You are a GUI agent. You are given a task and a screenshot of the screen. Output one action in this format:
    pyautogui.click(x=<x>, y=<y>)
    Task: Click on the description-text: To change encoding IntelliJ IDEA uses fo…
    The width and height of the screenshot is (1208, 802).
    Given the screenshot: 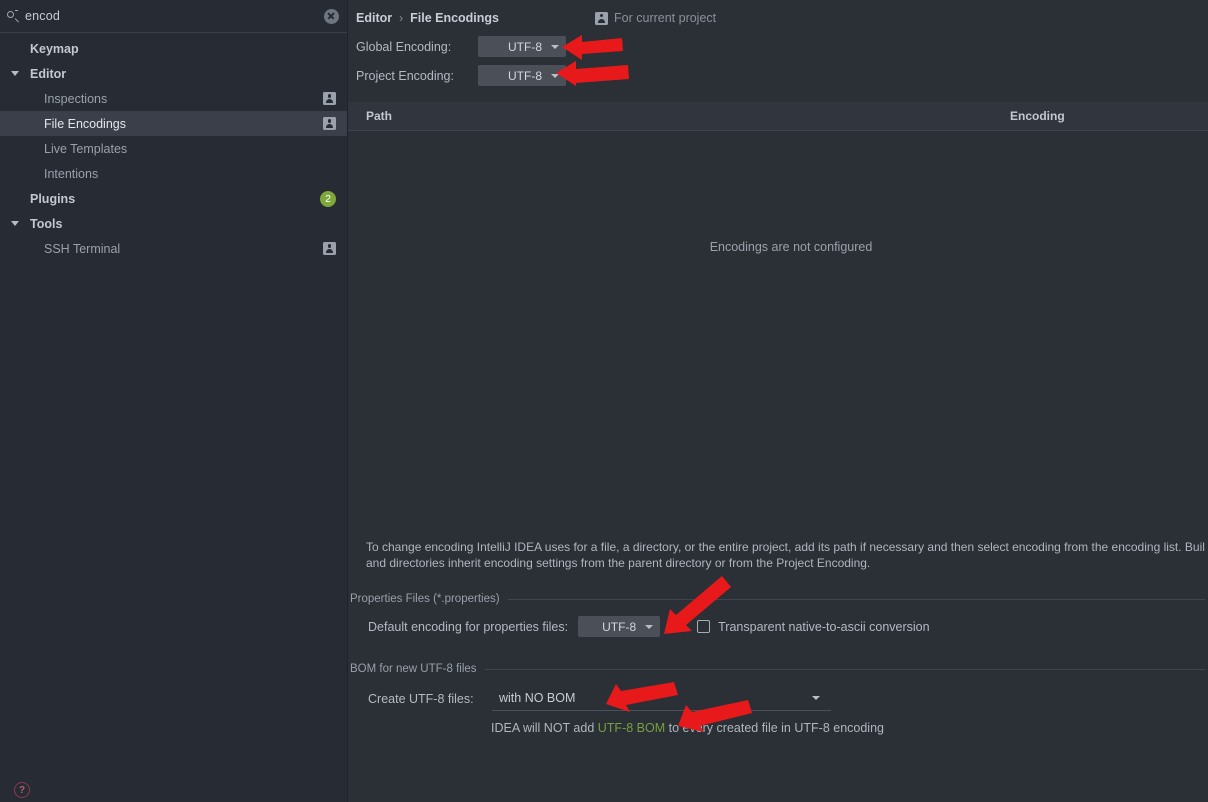 What is the action you would take?
    pyautogui.click(x=787, y=555)
    